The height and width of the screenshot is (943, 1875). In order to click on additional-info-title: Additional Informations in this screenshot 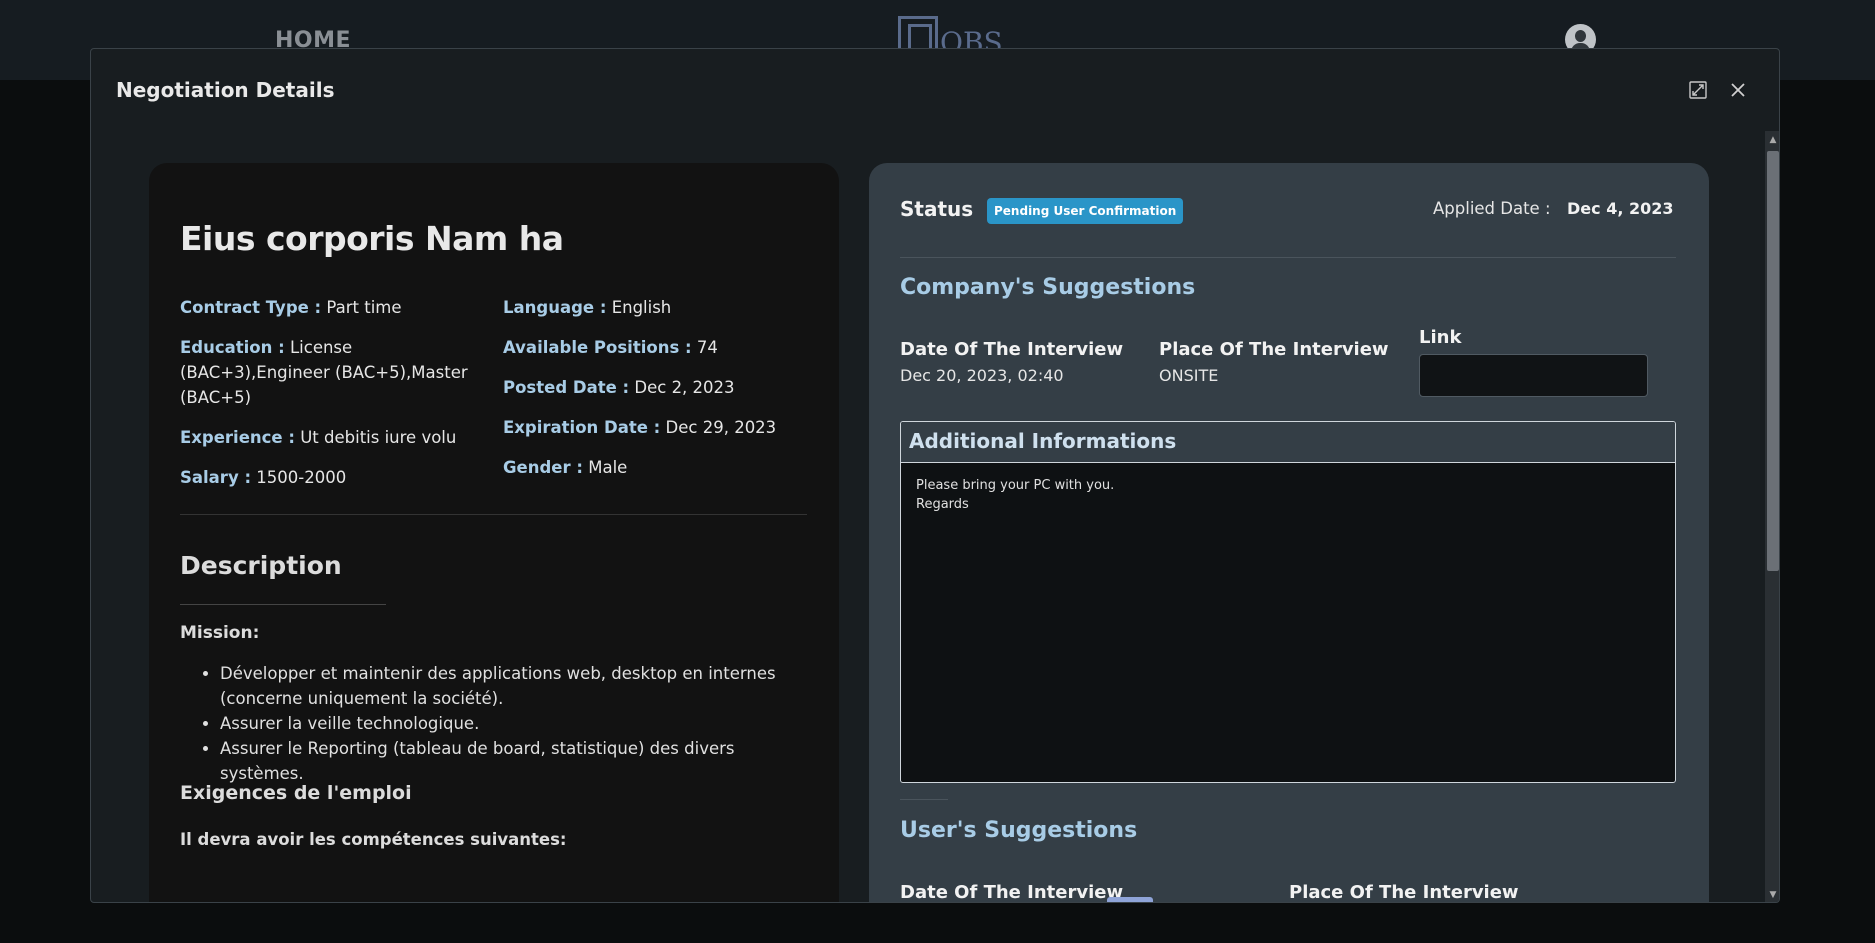, I will do `click(1288, 442)`.